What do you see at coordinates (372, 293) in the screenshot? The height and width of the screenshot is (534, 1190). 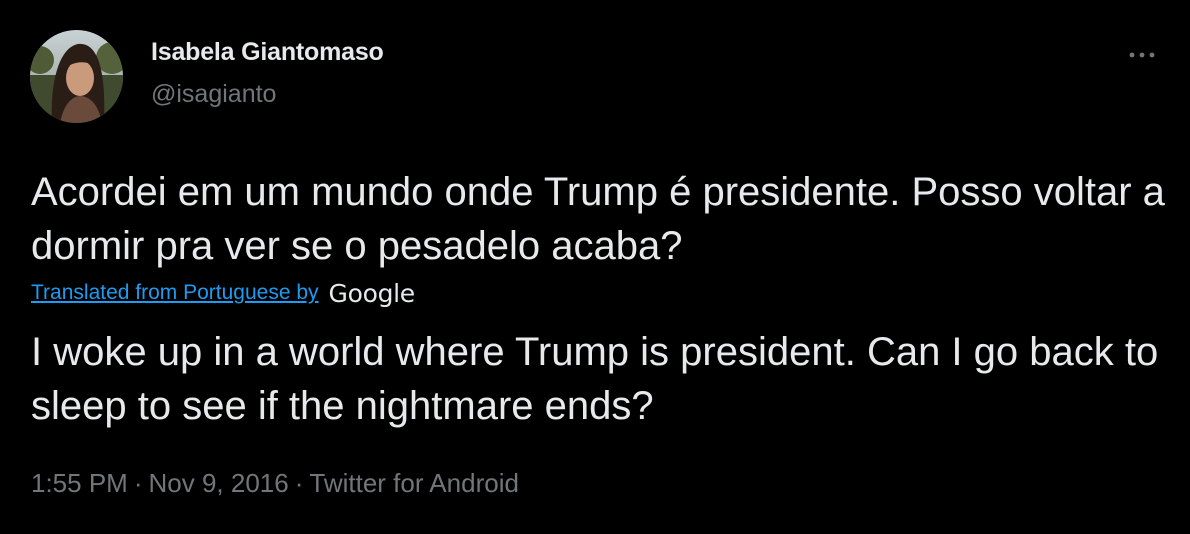 I see `google-logo: Google` at bounding box center [372, 293].